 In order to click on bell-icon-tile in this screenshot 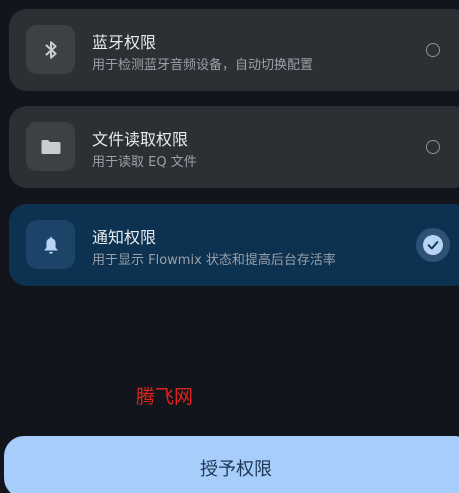, I will do `click(50, 244)`.